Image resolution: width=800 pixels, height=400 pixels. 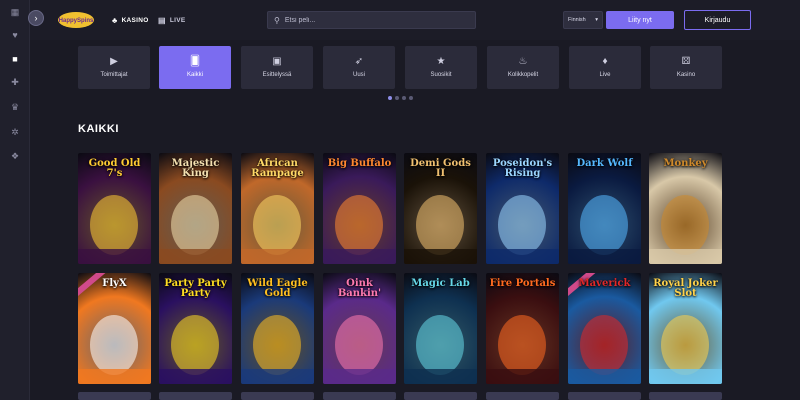 I want to click on game-tile: African Rampage, so click(x=277, y=208).